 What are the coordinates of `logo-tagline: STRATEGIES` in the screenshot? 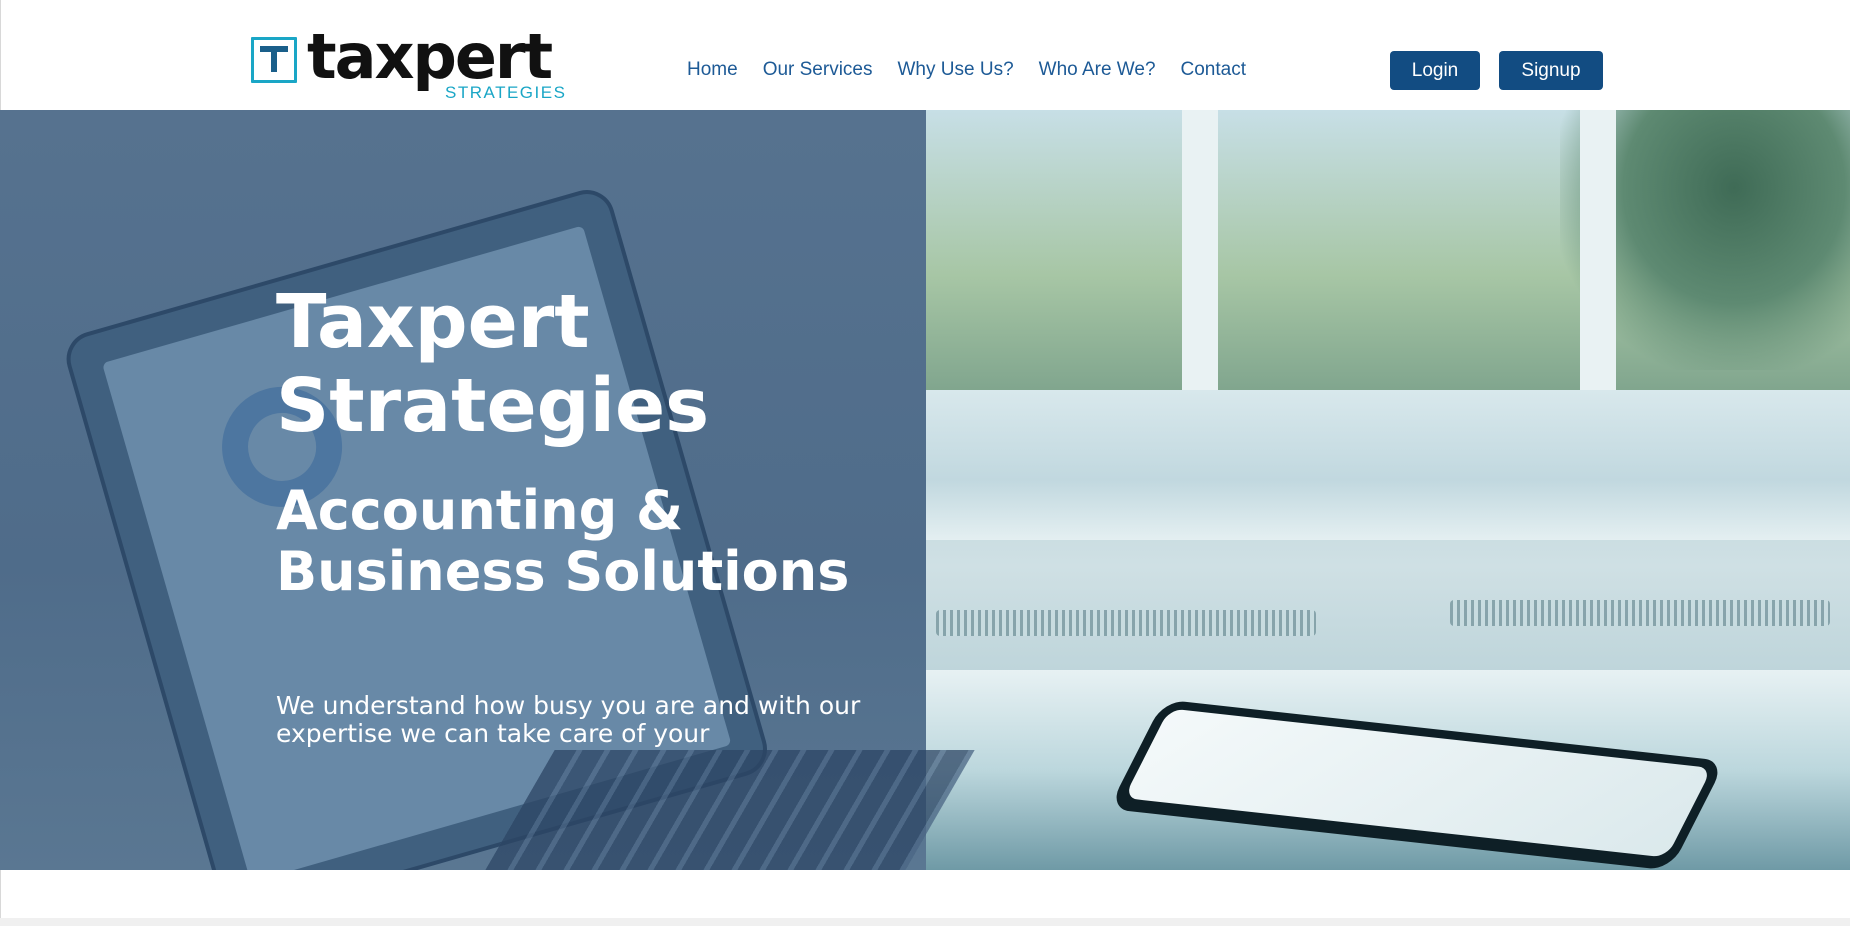 It's located at (506, 92).